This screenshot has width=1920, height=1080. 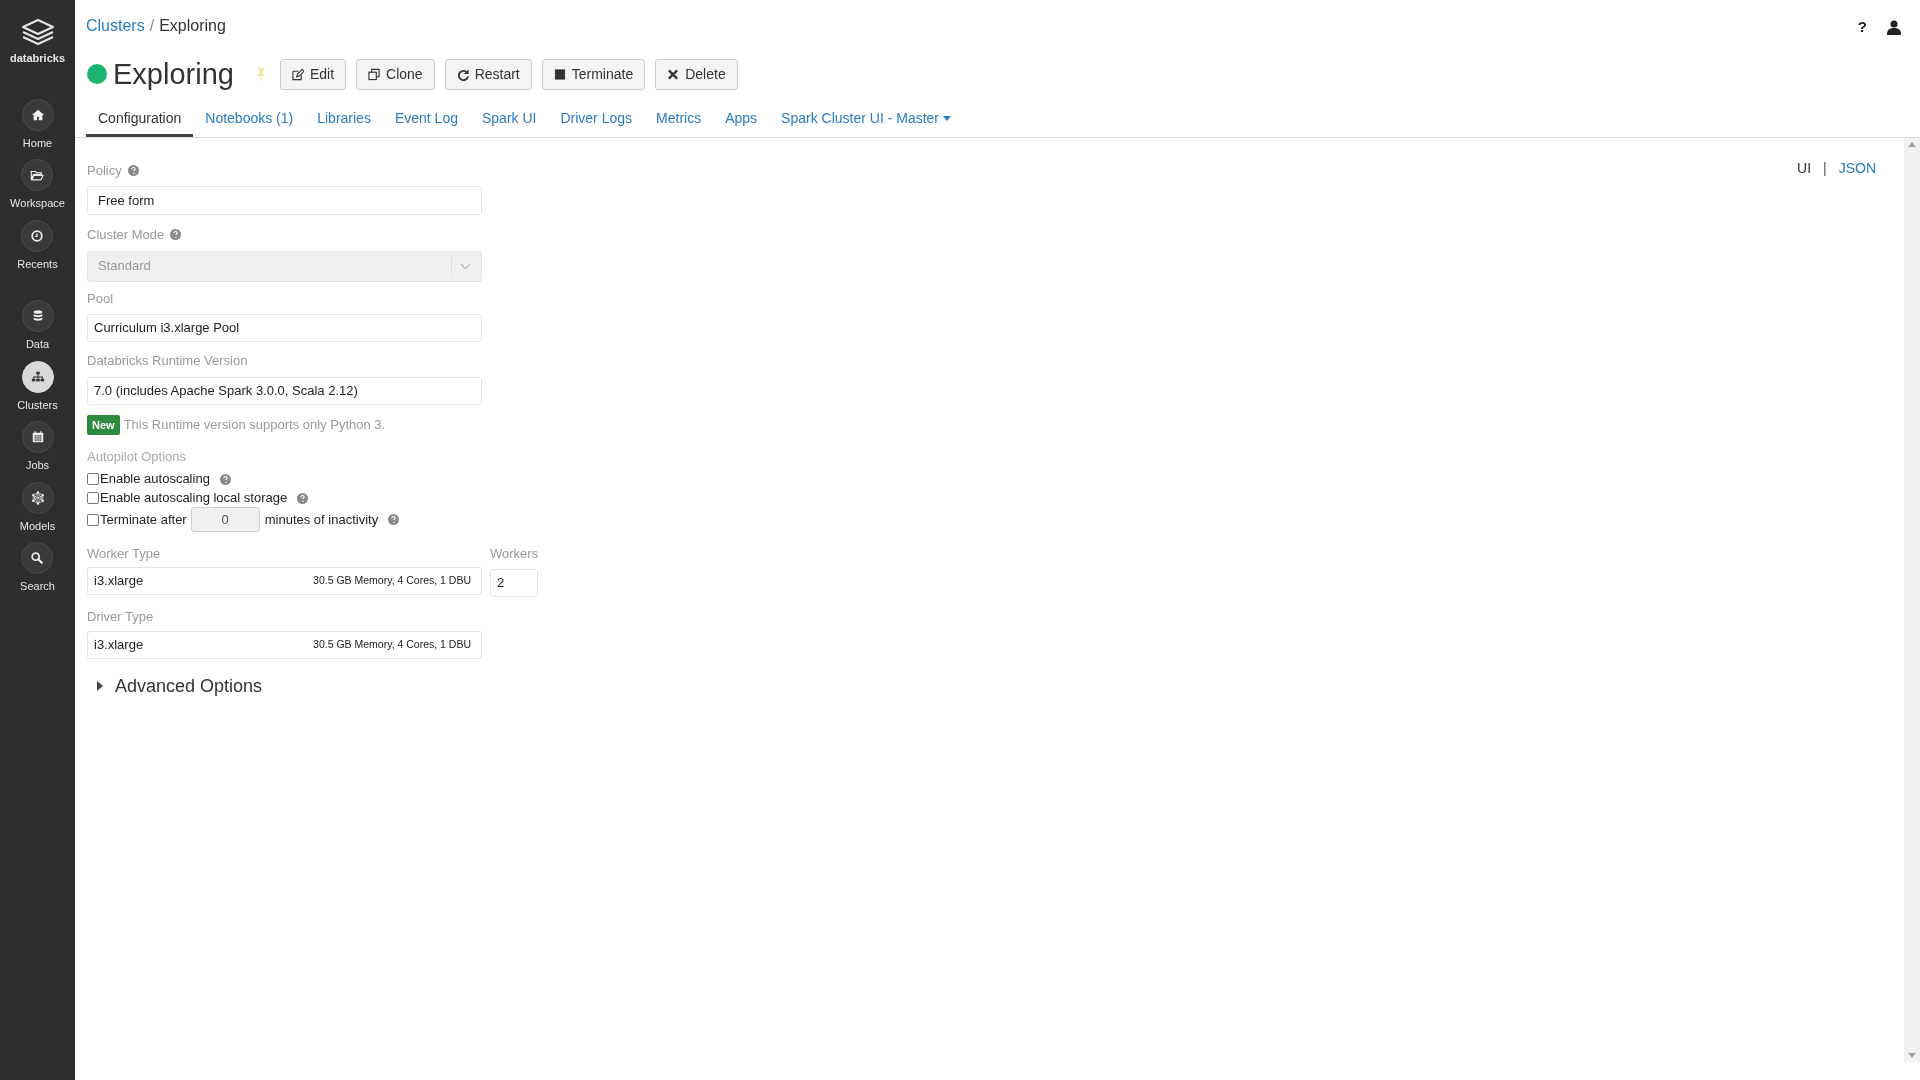 What do you see at coordinates (559, 74) in the screenshot?
I see `stop-icon` at bounding box center [559, 74].